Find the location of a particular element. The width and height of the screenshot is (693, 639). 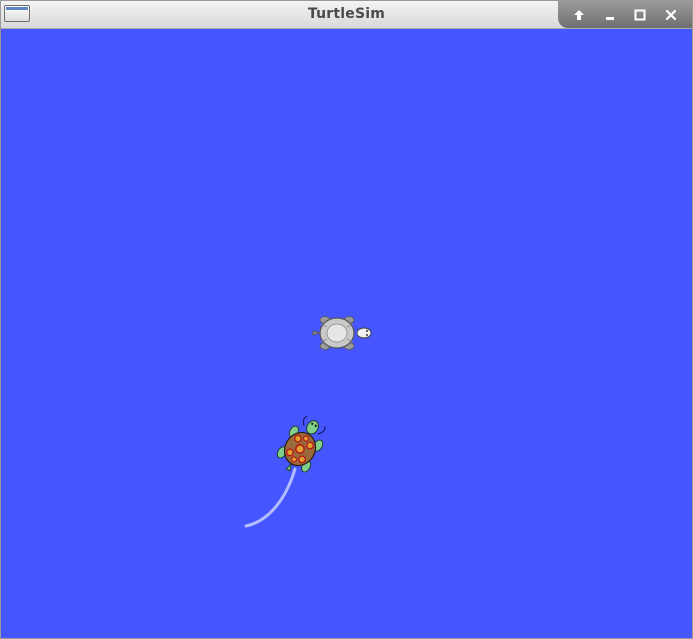

minimize-icon is located at coordinates (609, 18).